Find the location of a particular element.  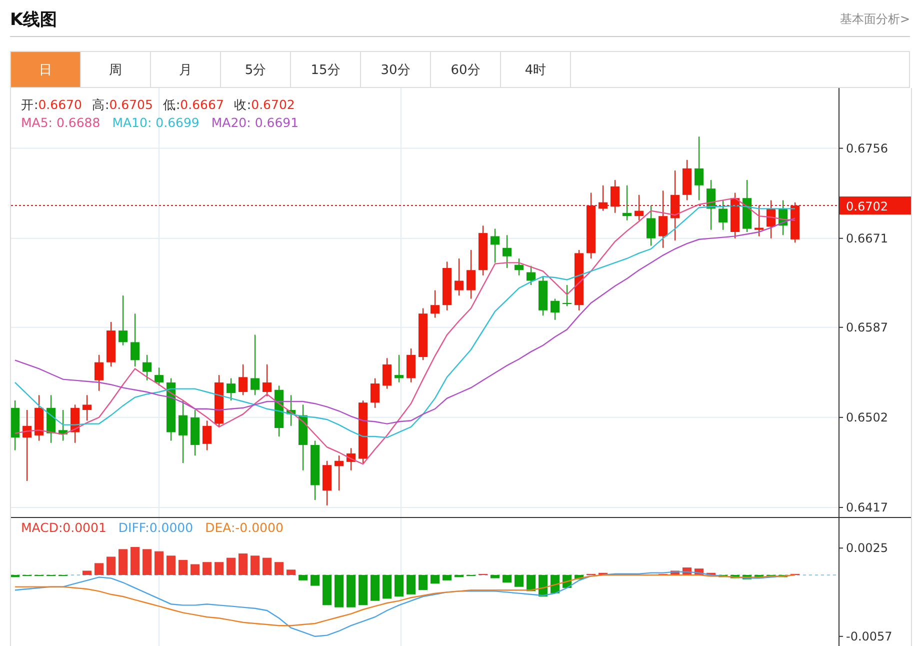

quote-label: 开: is located at coordinates (29, 105).